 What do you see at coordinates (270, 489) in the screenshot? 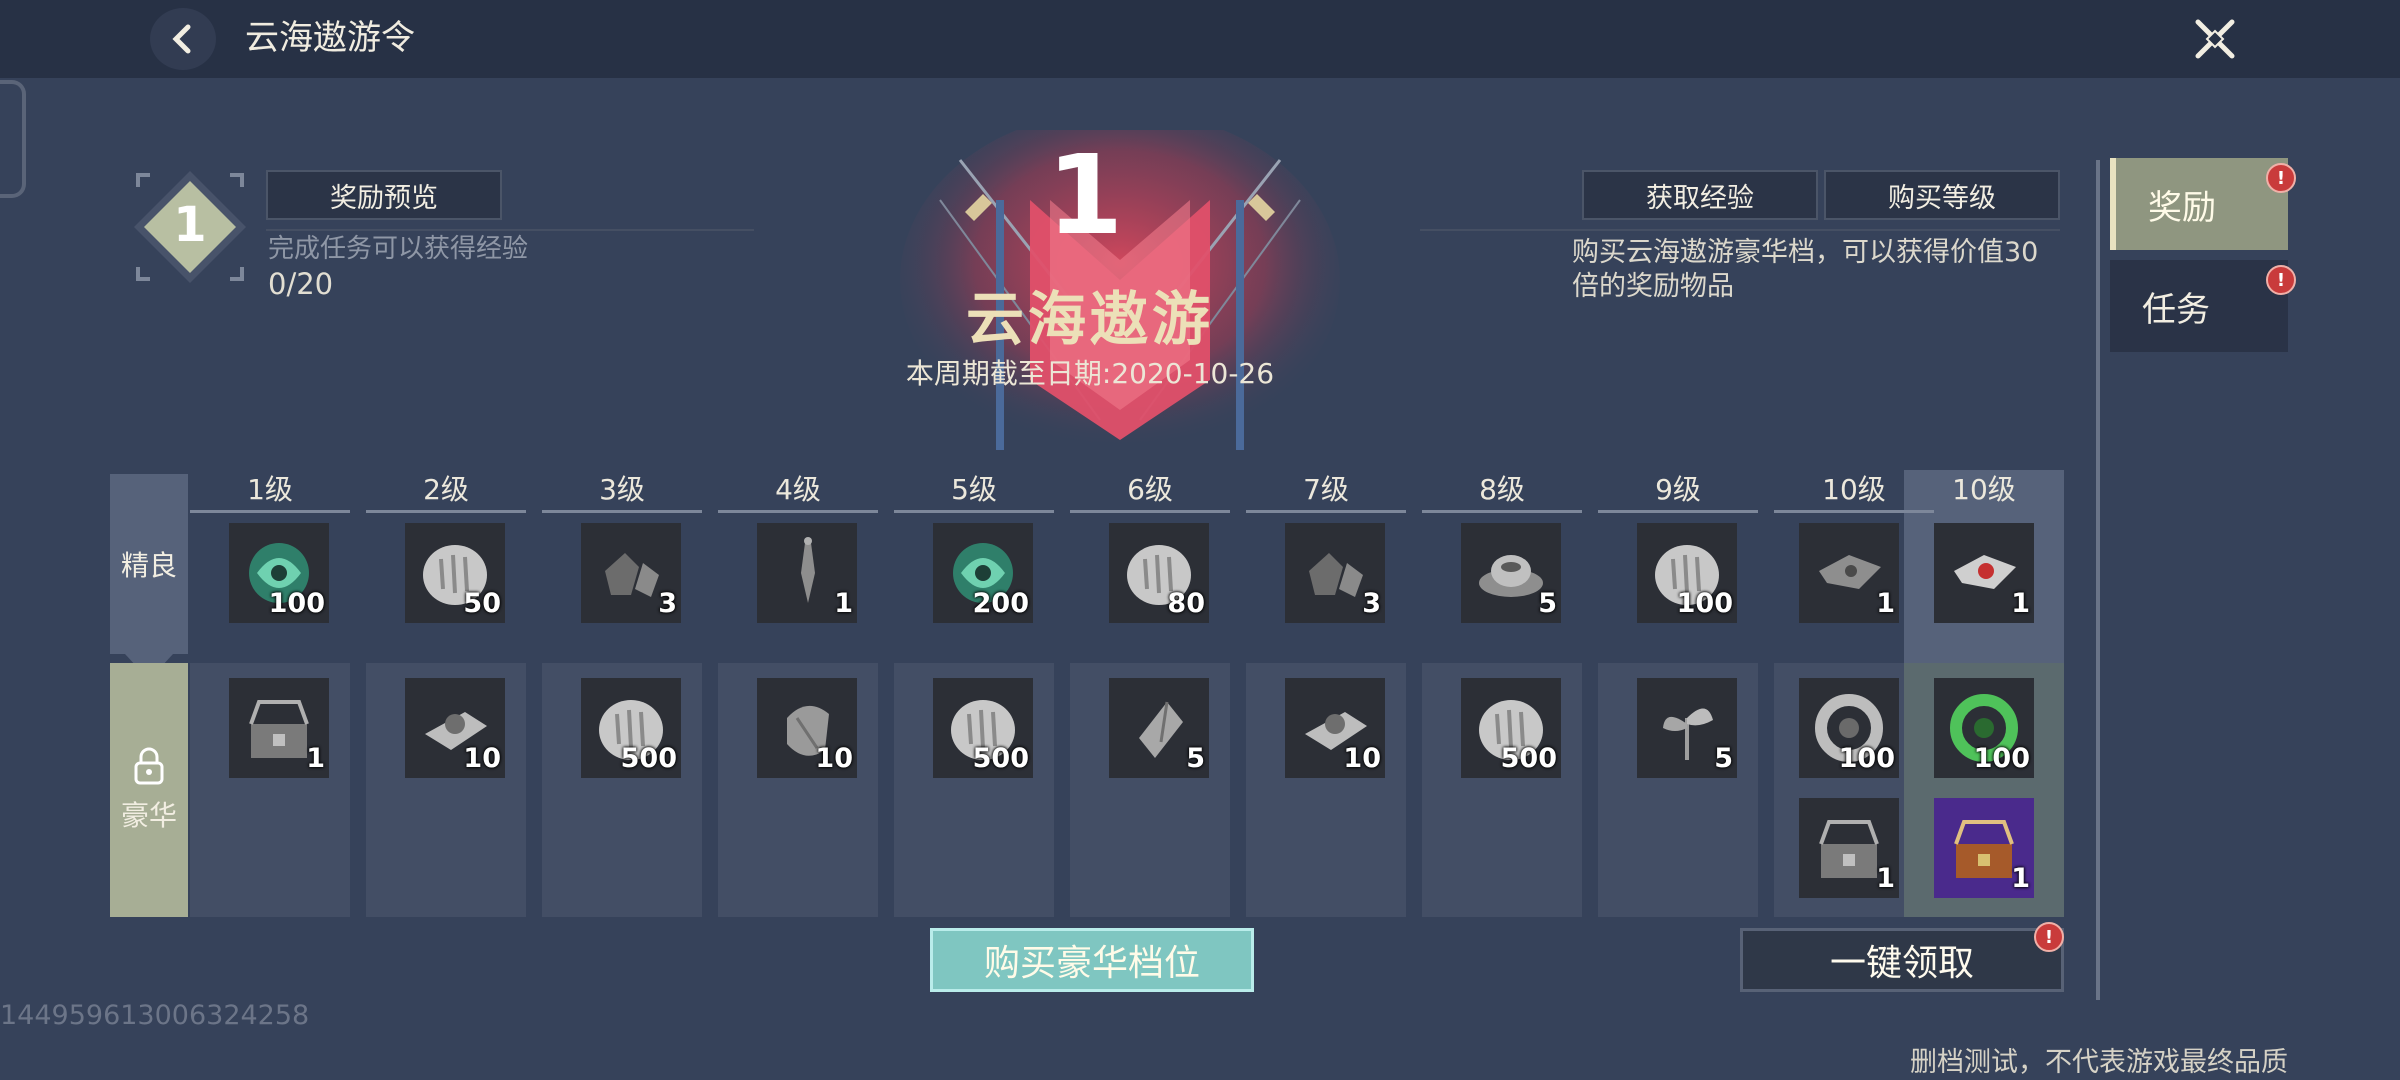
I see `level-header: 1级` at bounding box center [270, 489].